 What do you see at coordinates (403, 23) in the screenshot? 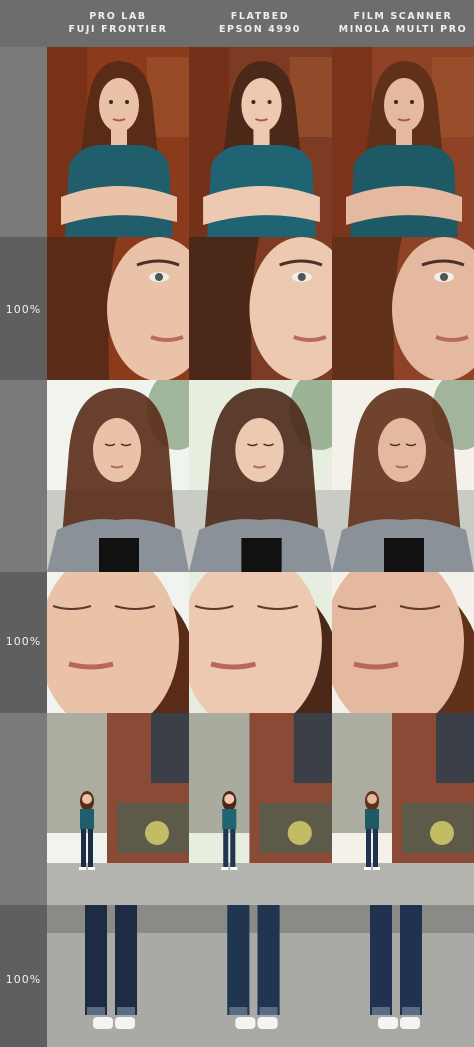
I see `column-title-film-scanner: FILM SCANNER MINOLA MULTI PRO` at bounding box center [403, 23].